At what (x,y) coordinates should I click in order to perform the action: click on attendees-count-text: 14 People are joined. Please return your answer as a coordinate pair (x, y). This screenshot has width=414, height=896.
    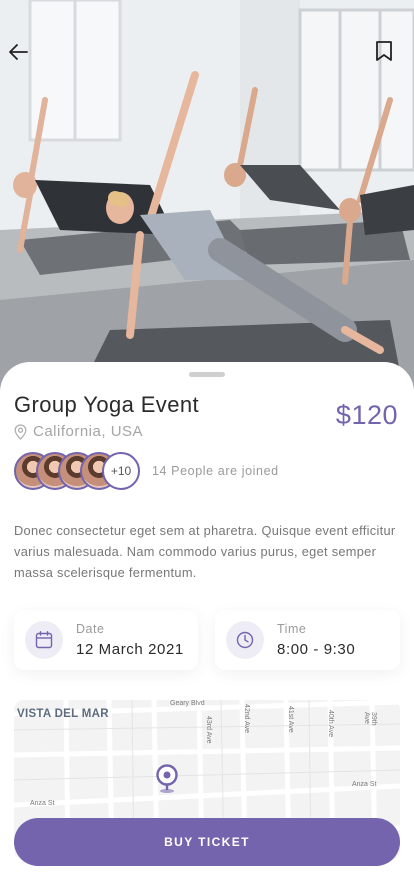
    Looking at the image, I should click on (215, 471).